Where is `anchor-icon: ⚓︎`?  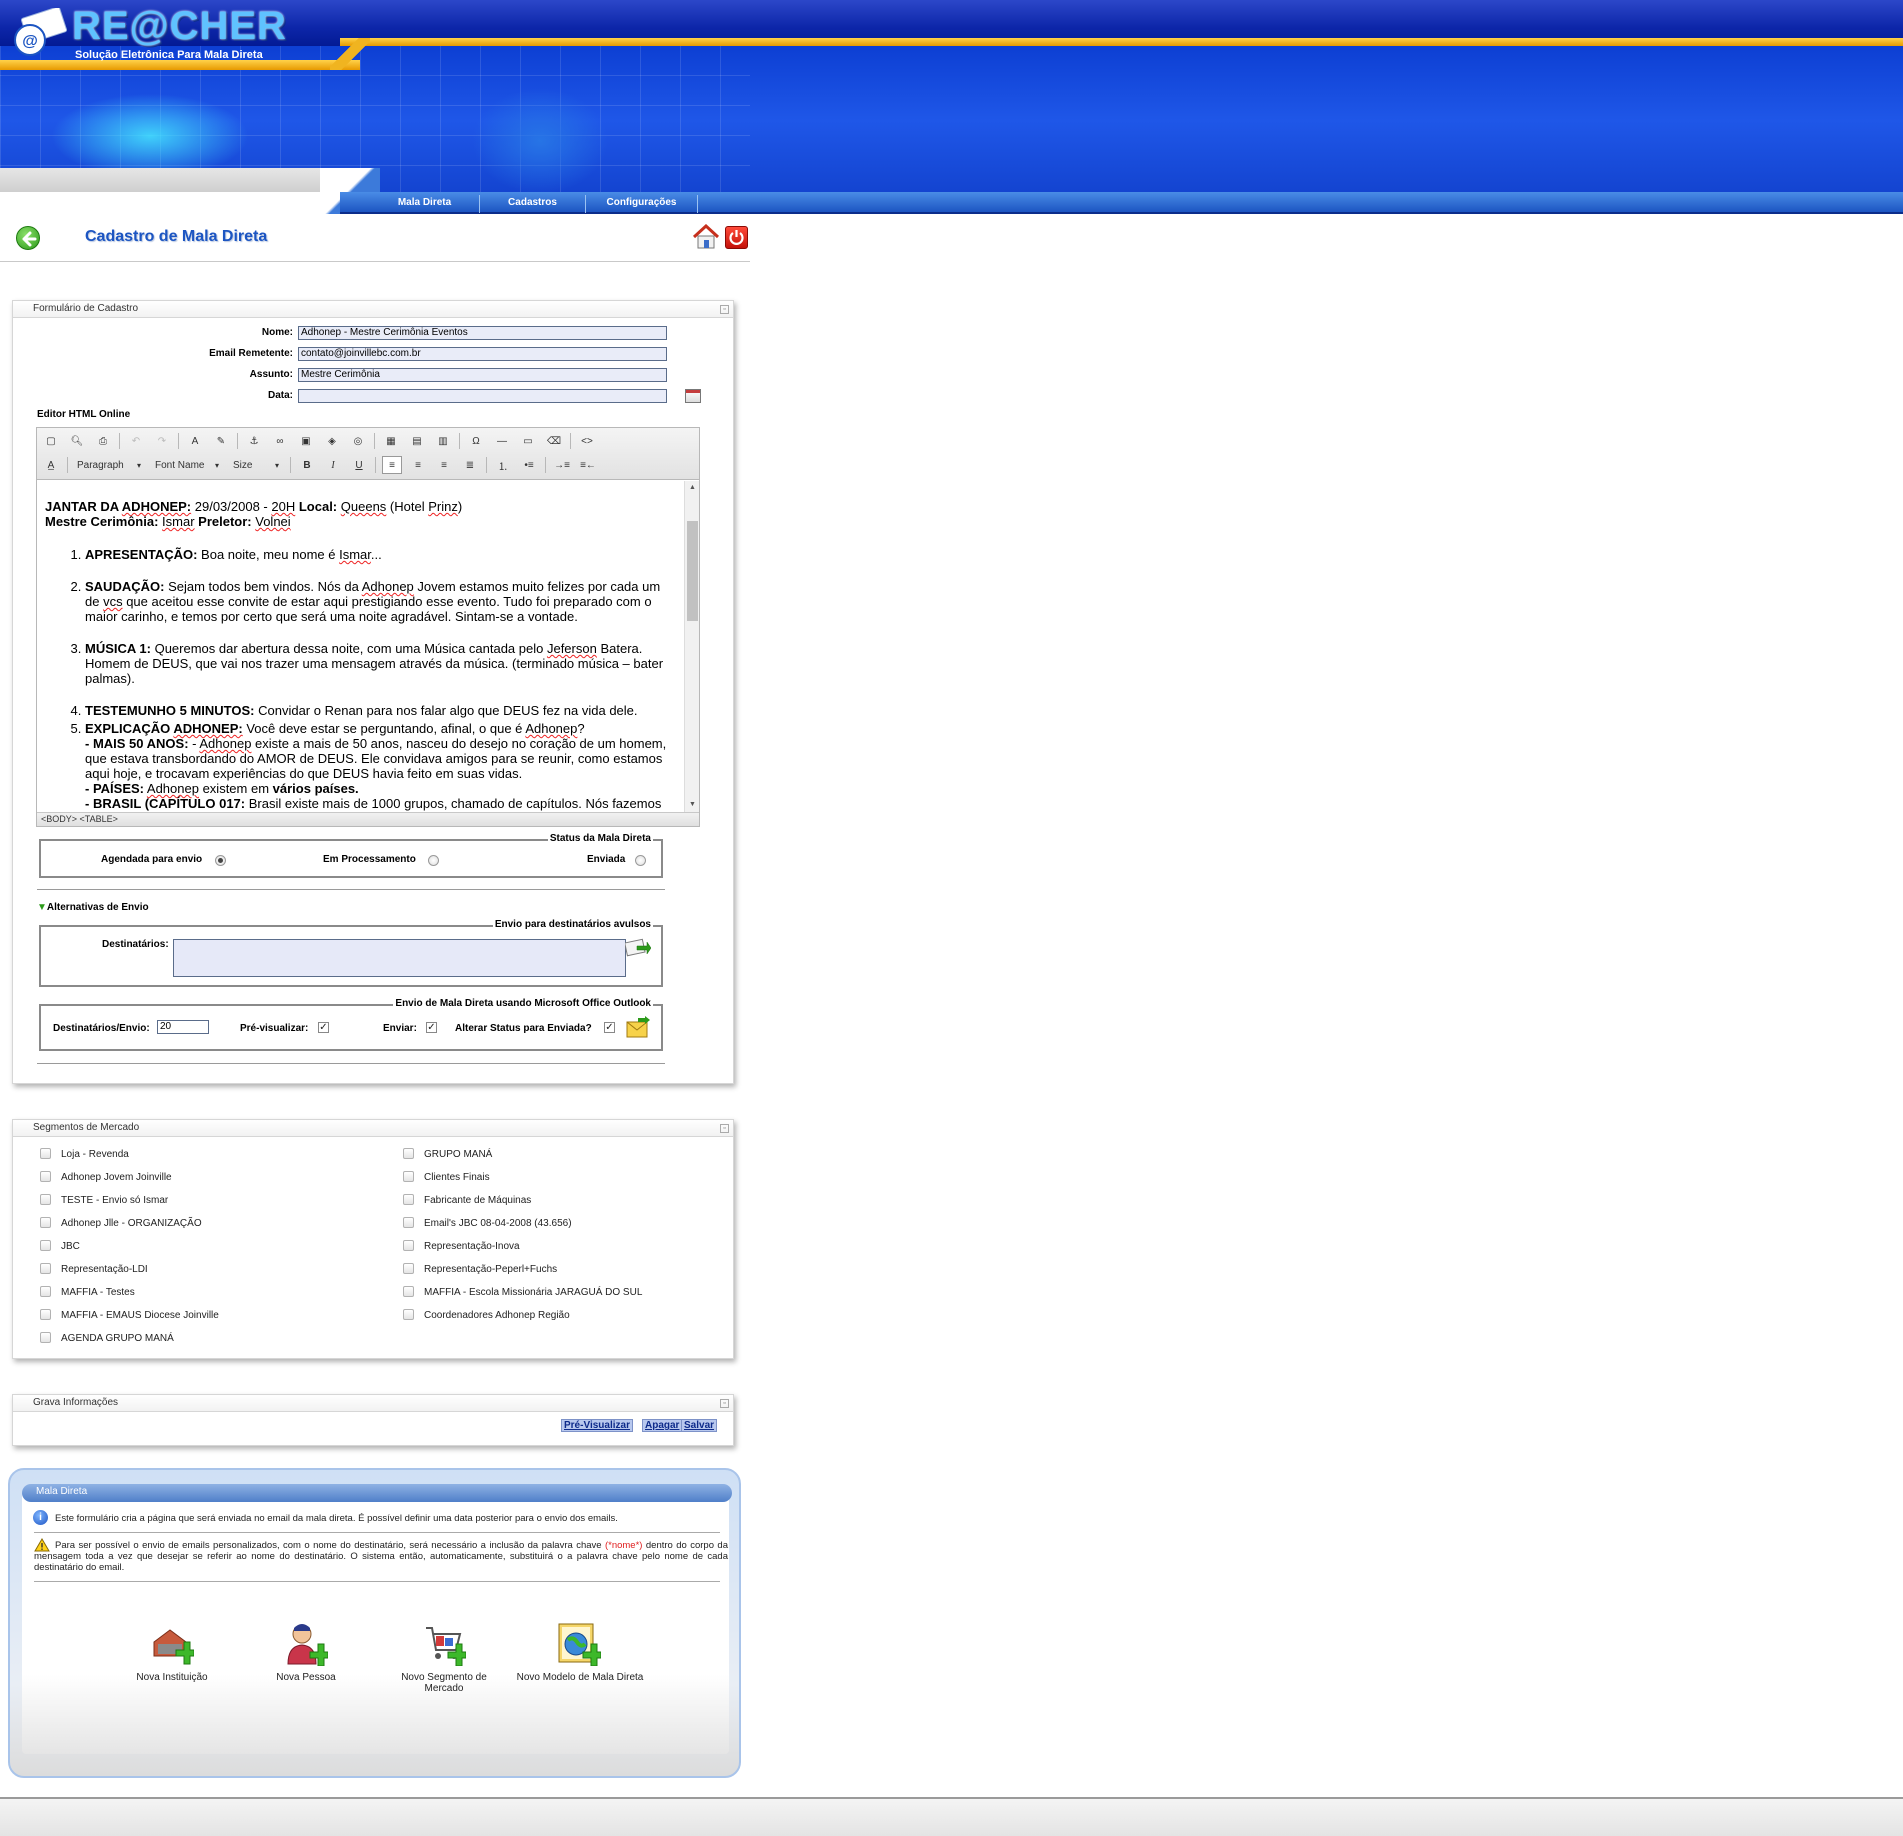
anchor-icon: ⚓︎ is located at coordinates (254, 441).